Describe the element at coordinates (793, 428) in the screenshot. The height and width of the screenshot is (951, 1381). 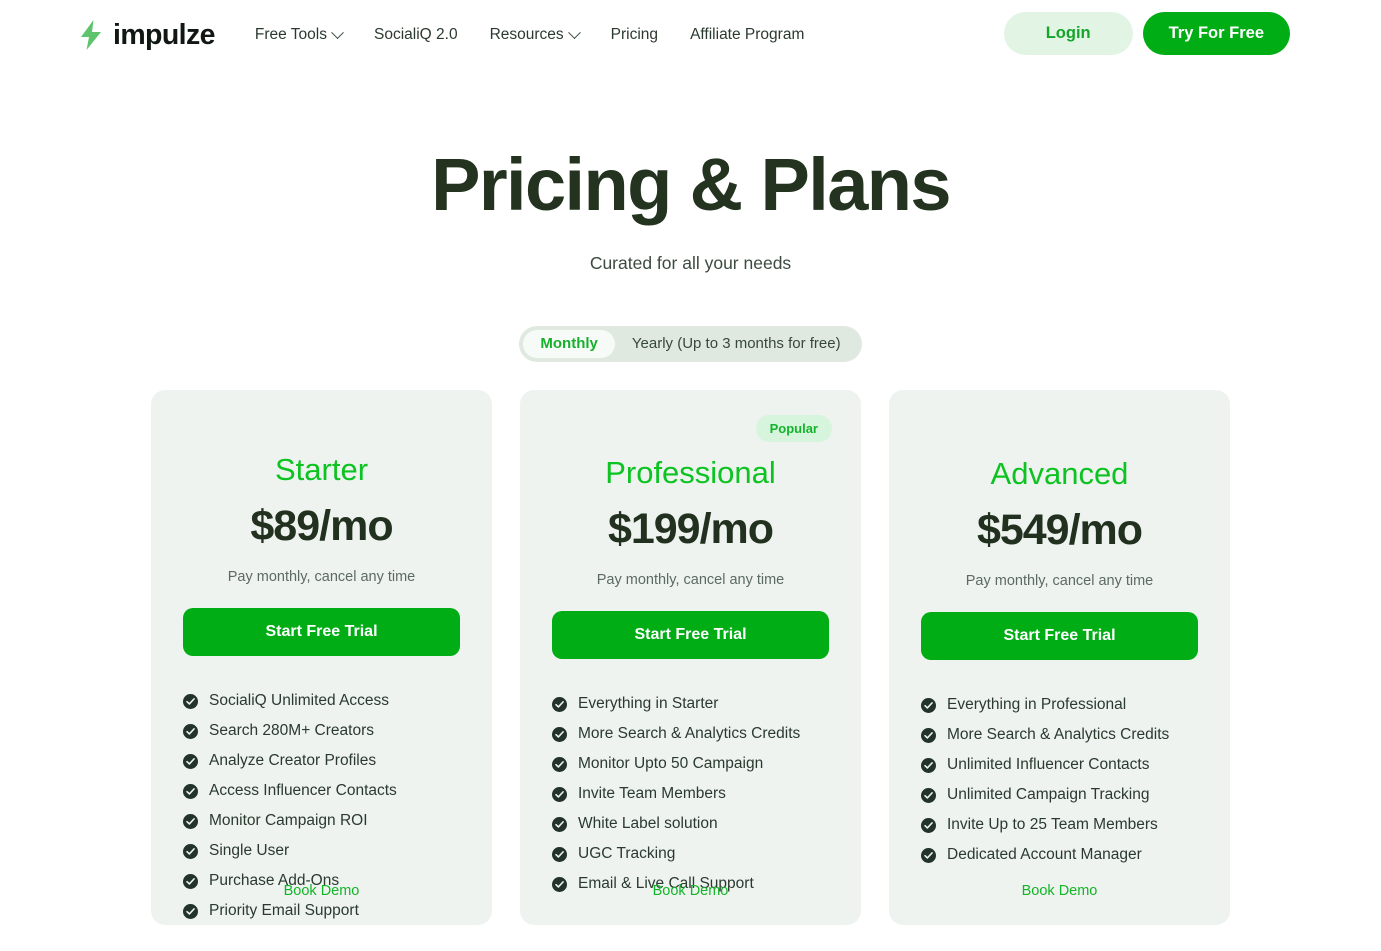
I see `status-badge: Popular` at that location.